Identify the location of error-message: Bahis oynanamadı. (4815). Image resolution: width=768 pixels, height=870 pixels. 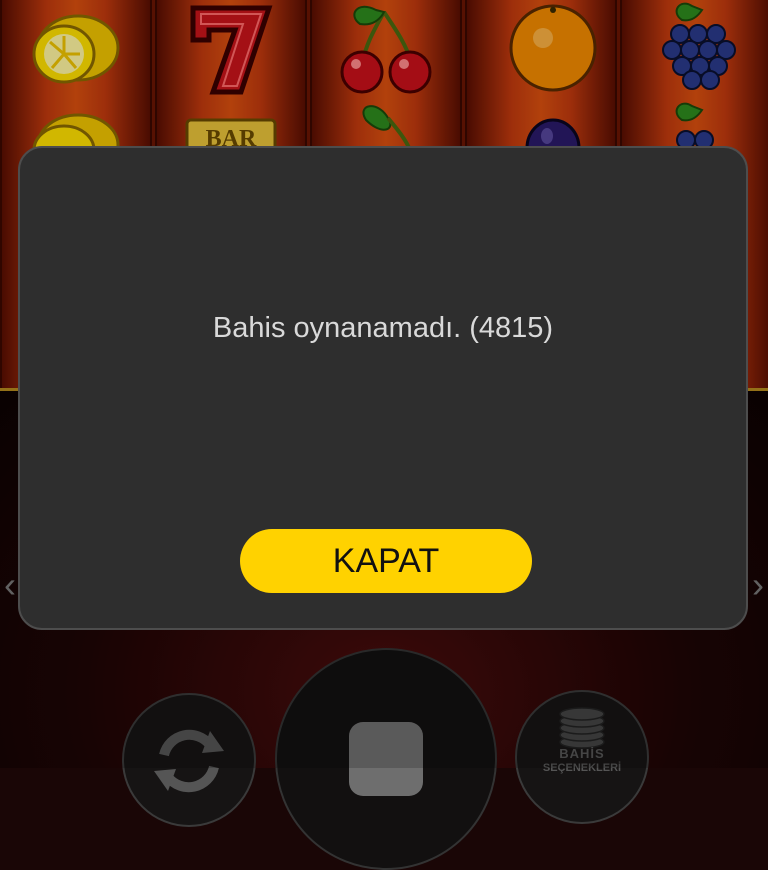
(383, 328).